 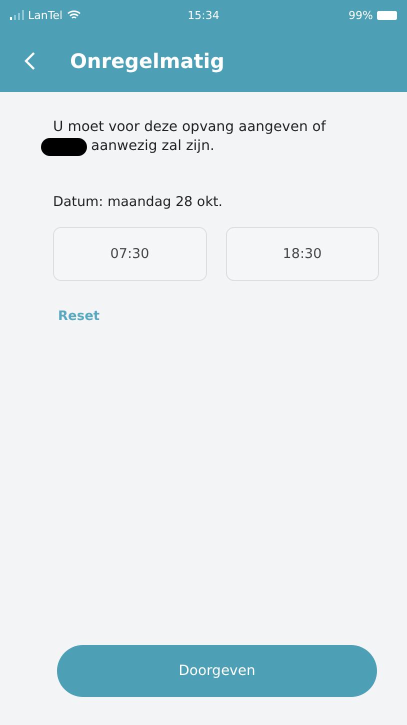 What do you see at coordinates (147, 61) in the screenshot?
I see `screen-title: Onregelmatig` at bounding box center [147, 61].